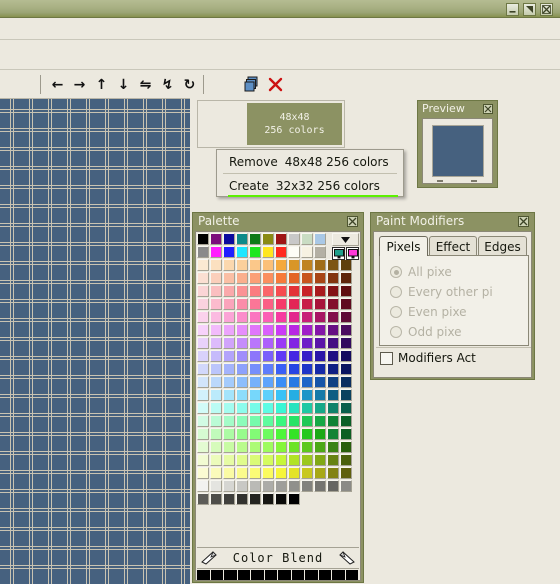 This screenshot has width=560, height=584. What do you see at coordinates (421, 272) in the screenshot?
I see `radio-all-pixels: All pixe` at bounding box center [421, 272].